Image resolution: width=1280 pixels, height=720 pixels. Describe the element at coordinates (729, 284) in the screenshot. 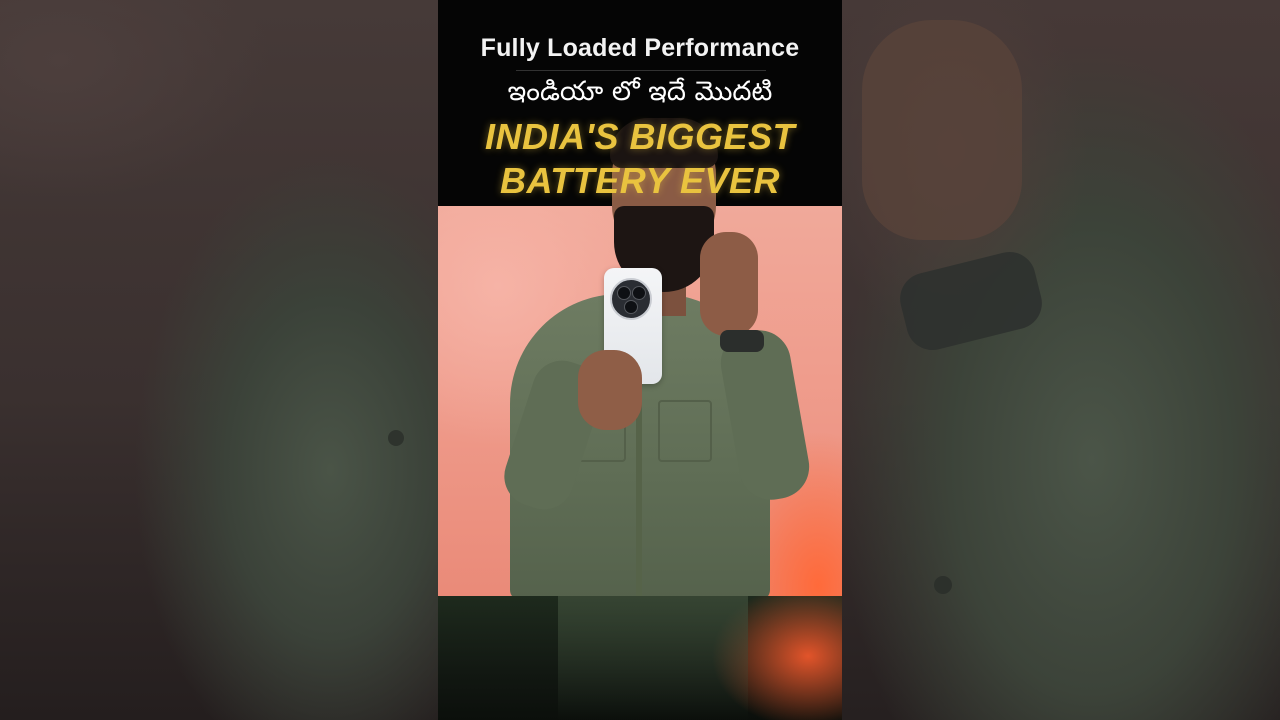

I see `presenter-hand-right` at that location.